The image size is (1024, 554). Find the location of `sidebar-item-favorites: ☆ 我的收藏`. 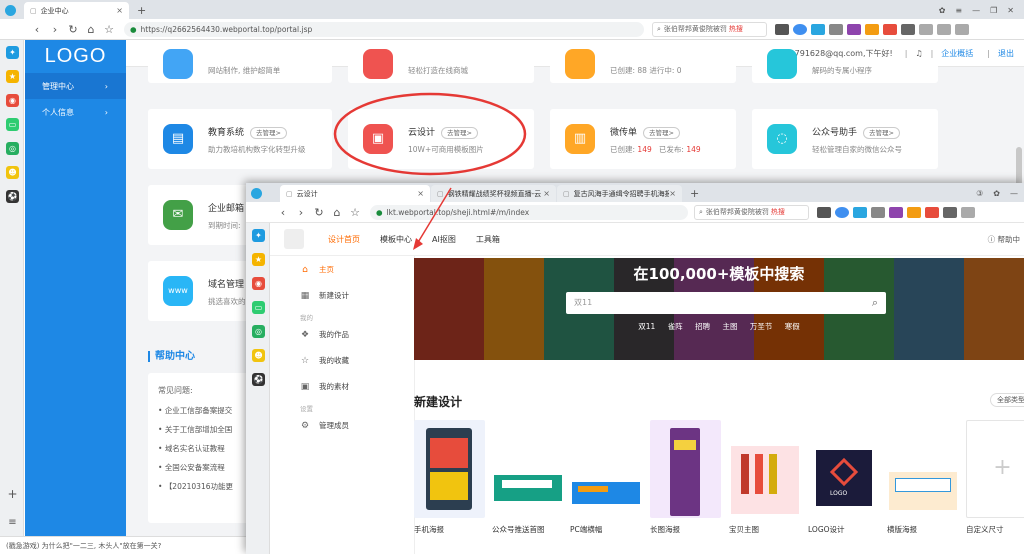

sidebar-item-favorites: ☆ 我的收藏 is located at coordinates (324, 360).